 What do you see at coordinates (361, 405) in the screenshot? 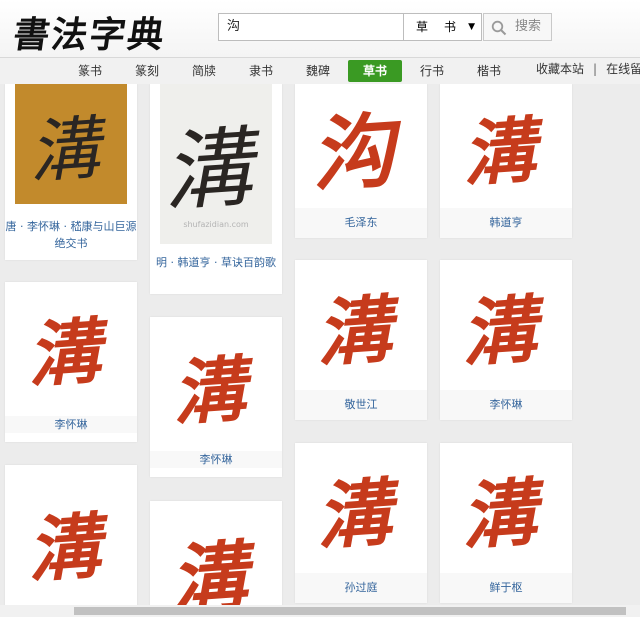
I see `result-caption: 敬世江` at bounding box center [361, 405].